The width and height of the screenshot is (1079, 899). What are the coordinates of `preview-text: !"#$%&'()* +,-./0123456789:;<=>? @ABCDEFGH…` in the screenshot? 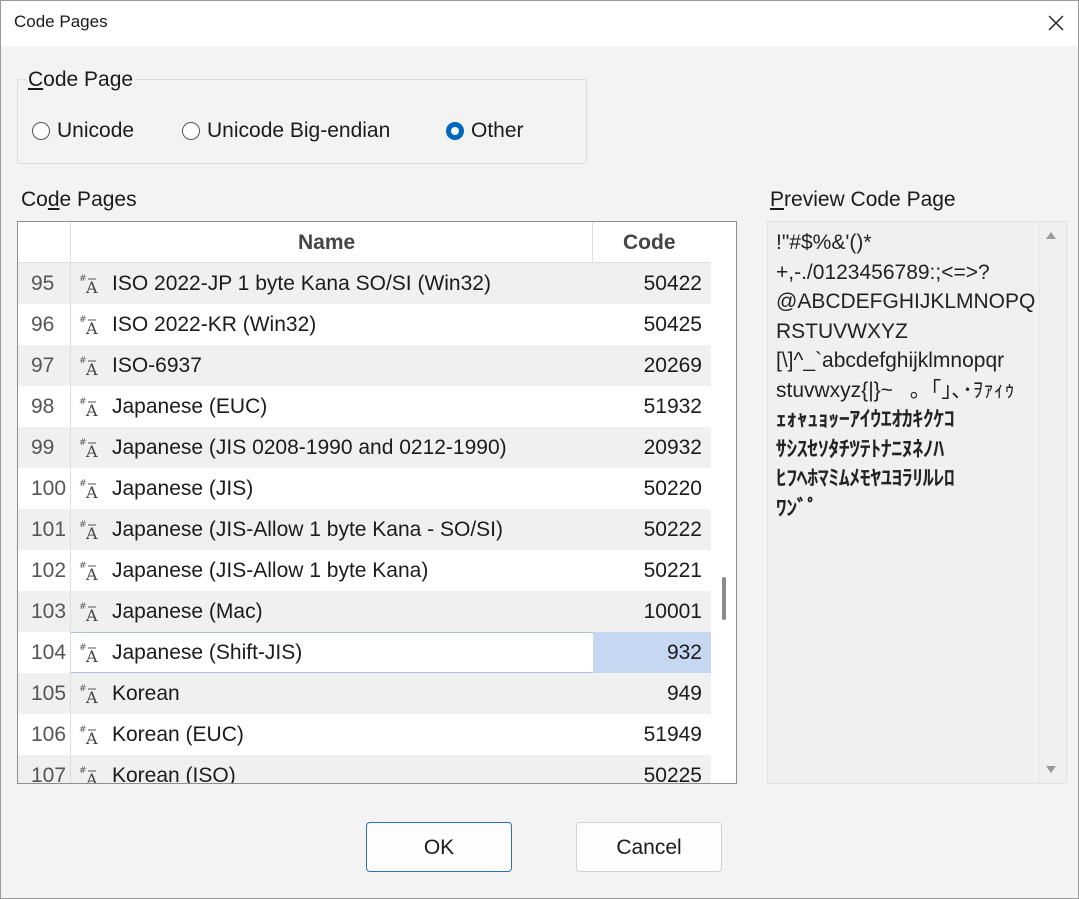 It's located at (909, 375).